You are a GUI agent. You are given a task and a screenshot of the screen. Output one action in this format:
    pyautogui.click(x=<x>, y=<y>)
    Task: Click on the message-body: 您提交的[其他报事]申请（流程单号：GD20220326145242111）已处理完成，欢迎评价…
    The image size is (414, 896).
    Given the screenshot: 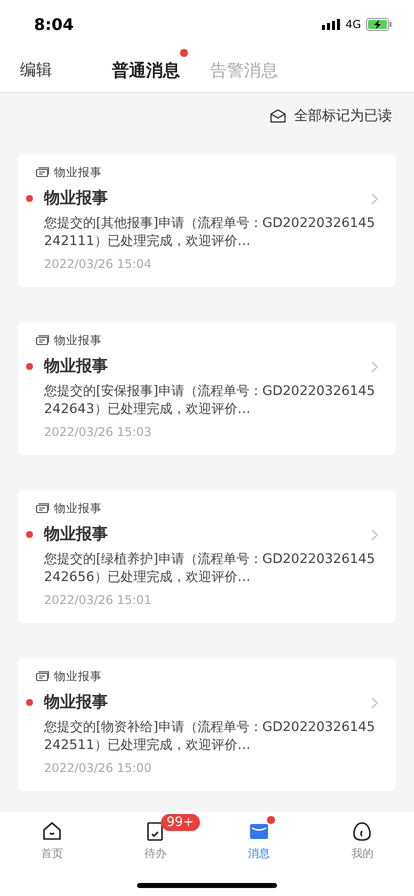 What is the action you would take?
    pyautogui.click(x=209, y=233)
    